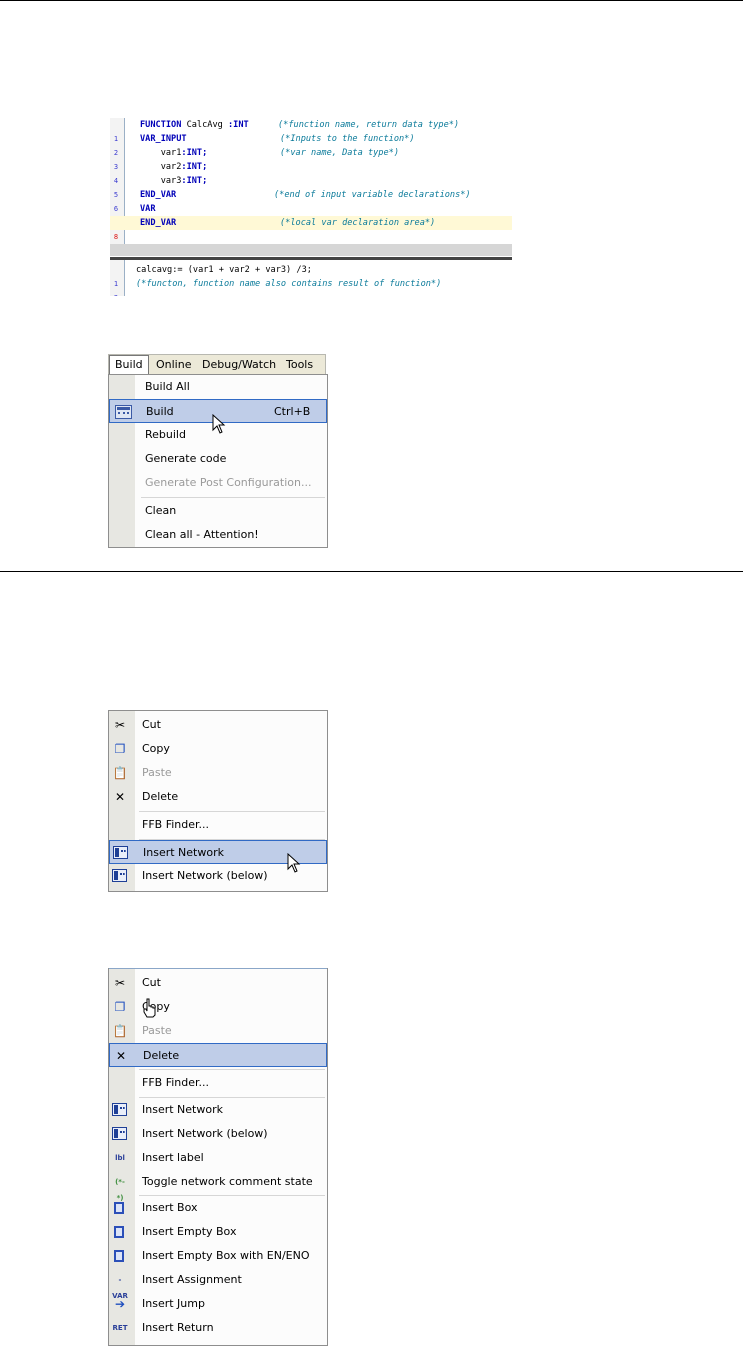 This screenshot has height=1348, width=743. What do you see at coordinates (371, 571) in the screenshot?
I see `section-divider` at bounding box center [371, 571].